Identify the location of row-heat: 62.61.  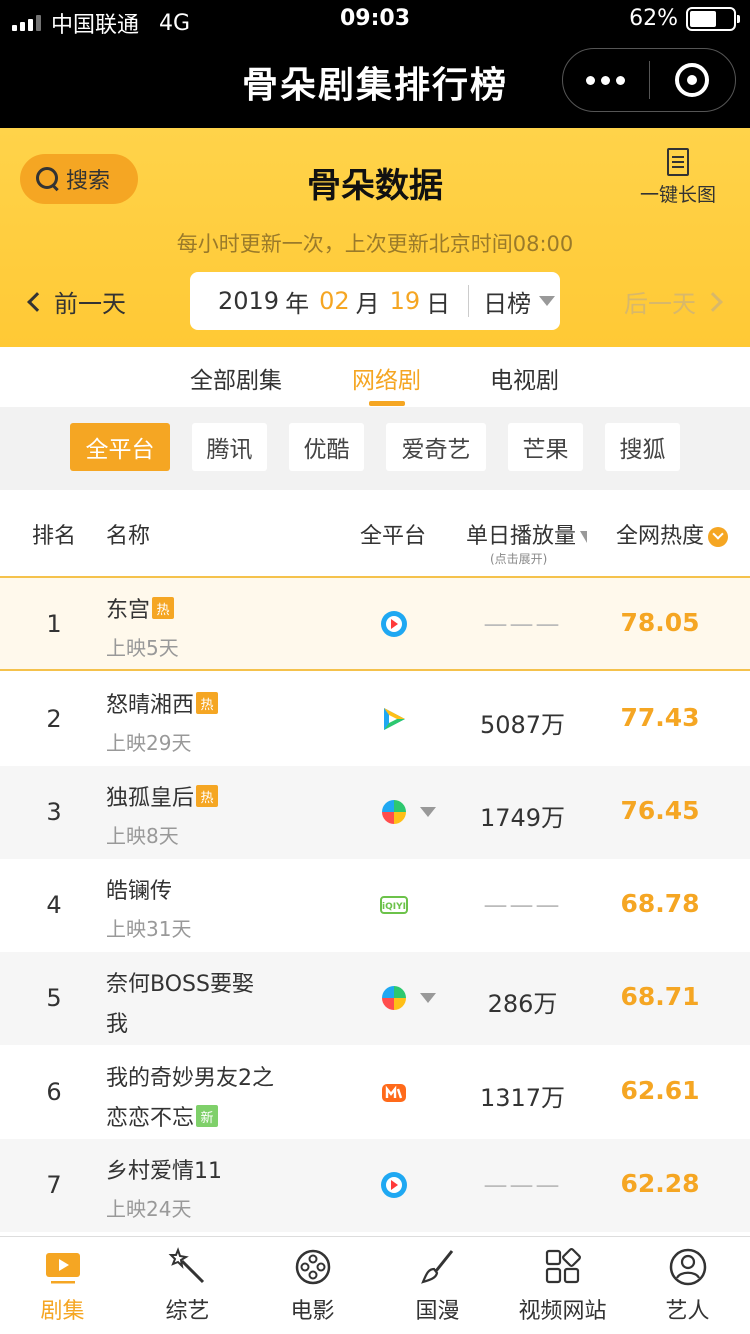
(660, 1090).